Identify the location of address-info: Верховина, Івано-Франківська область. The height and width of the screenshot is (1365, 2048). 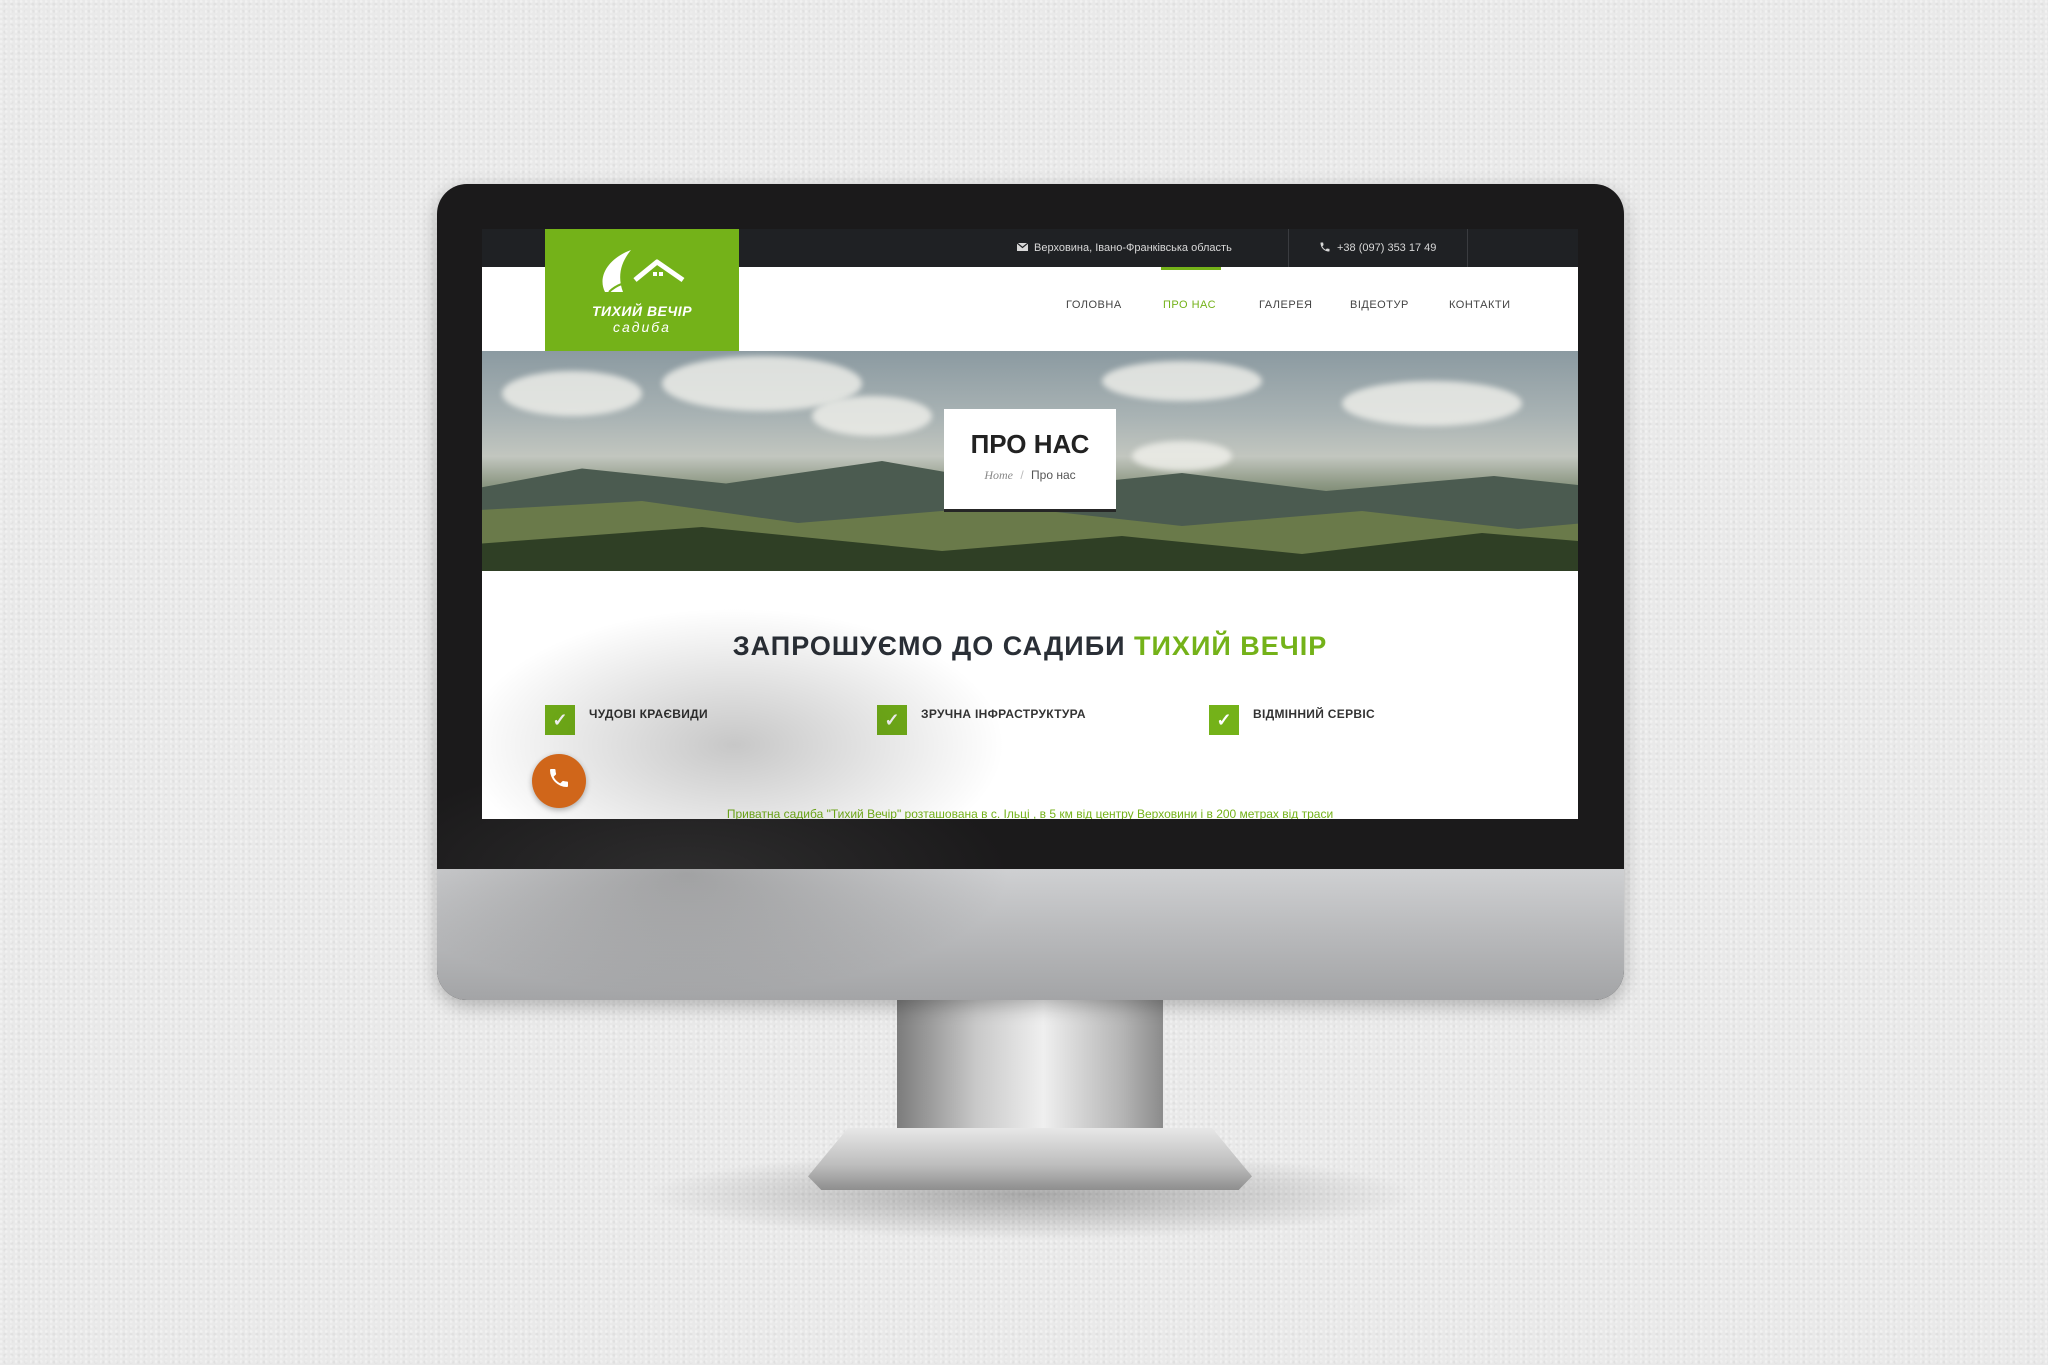
(1124, 248).